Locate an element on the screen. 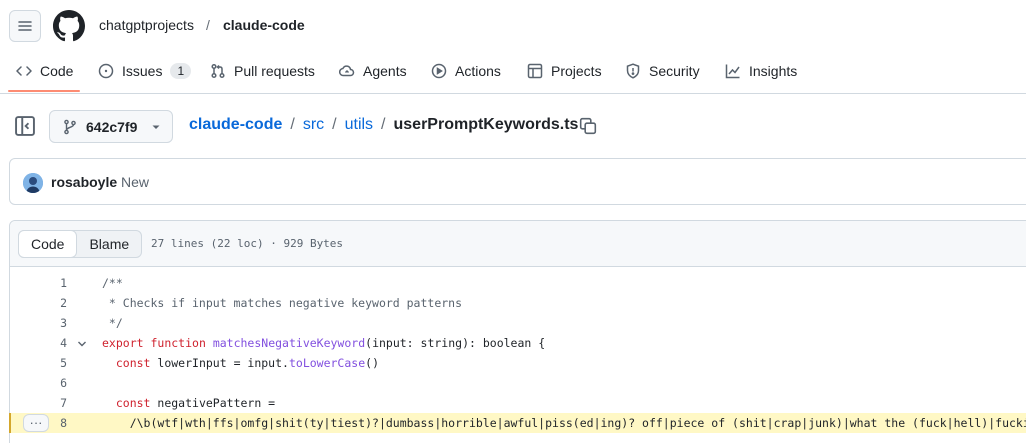 The width and height of the screenshot is (1026, 443). copy-icon is located at coordinates (588, 126).